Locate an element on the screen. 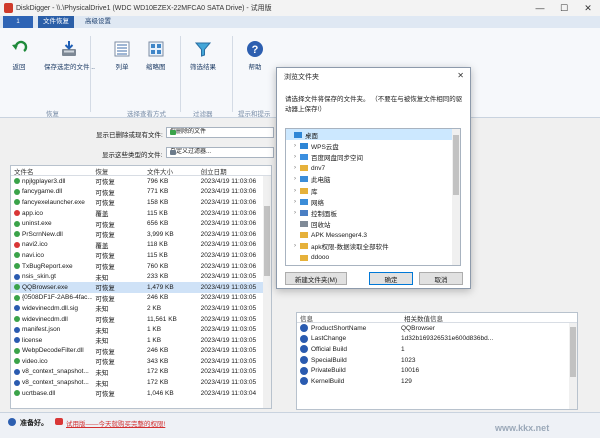  file-name-cell: TxBugReport.exe is located at coordinates (51, 266).